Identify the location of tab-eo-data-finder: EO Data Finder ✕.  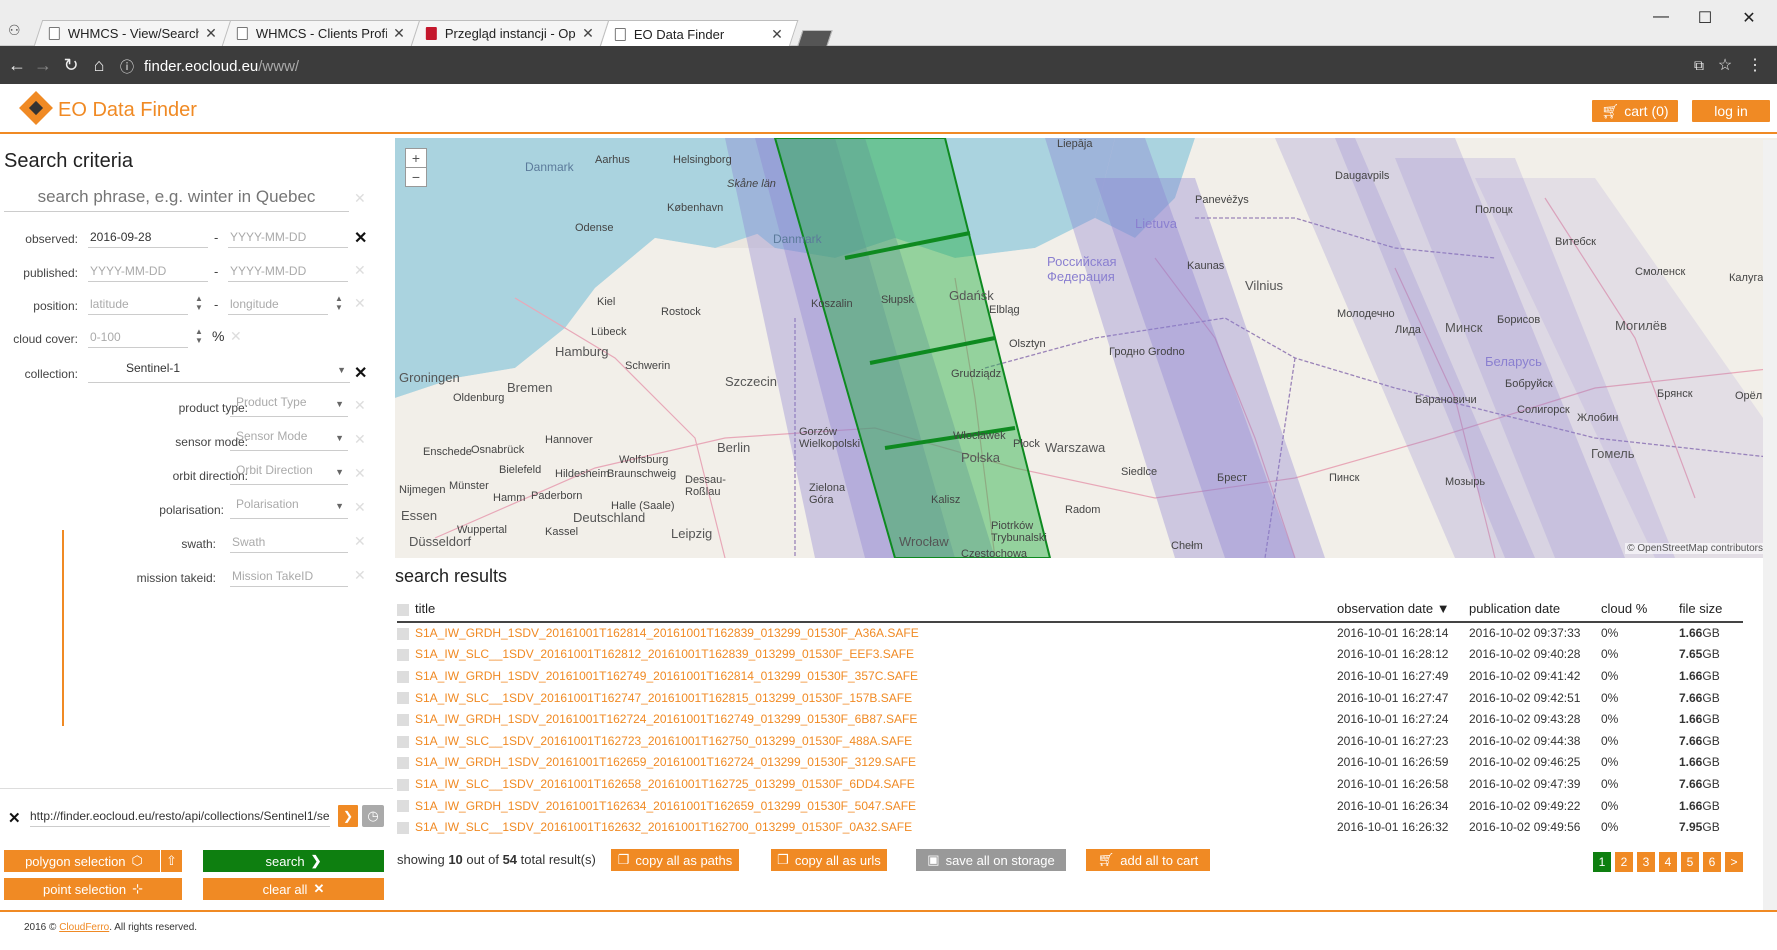
(699, 33).